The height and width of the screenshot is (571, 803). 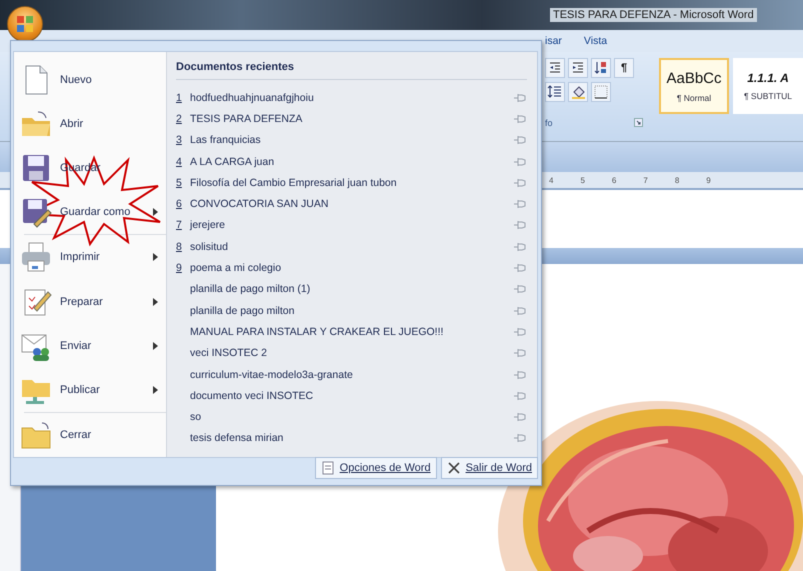 What do you see at coordinates (708, 180) in the screenshot?
I see `ruler-number: 9` at bounding box center [708, 180].